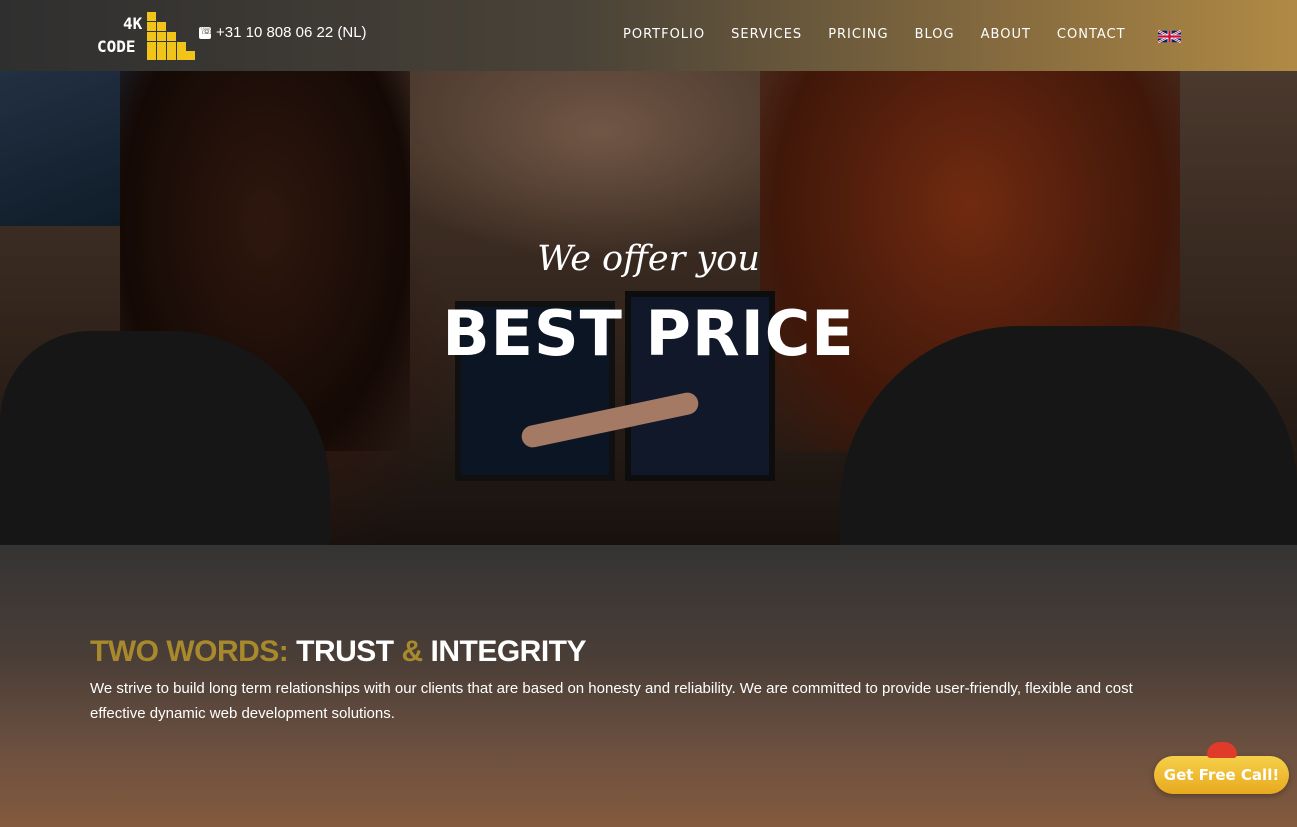  Describe the element at coordinates (206, 31) in the screenshot. I see `phone-icon` at that location.